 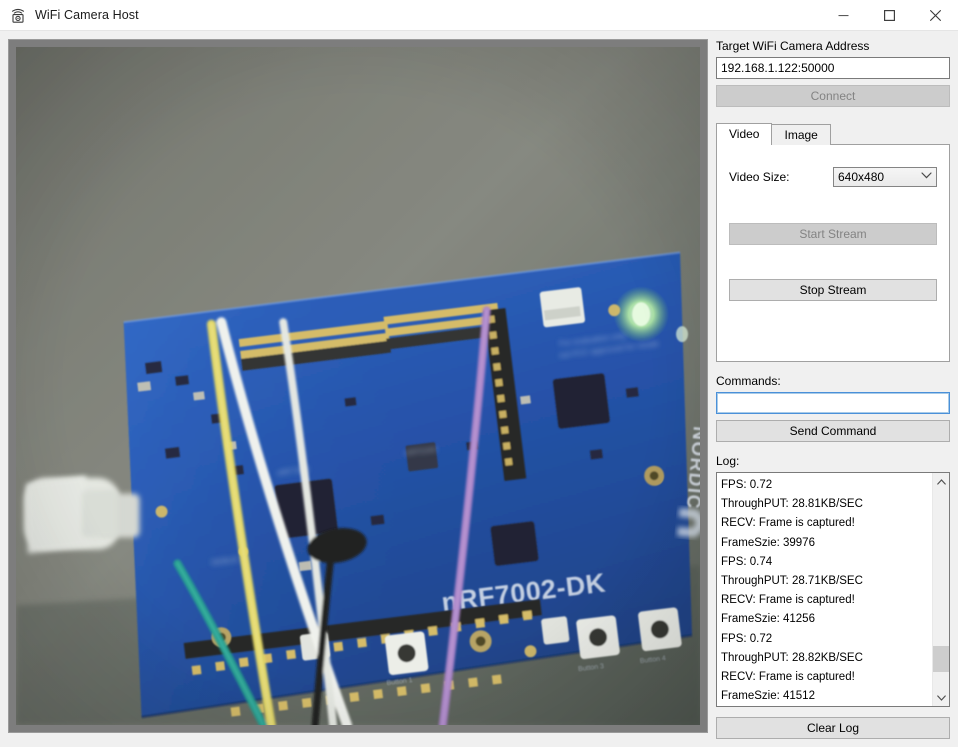 I want to click on send-command-button: Send Command, so click(x=833, y=431).